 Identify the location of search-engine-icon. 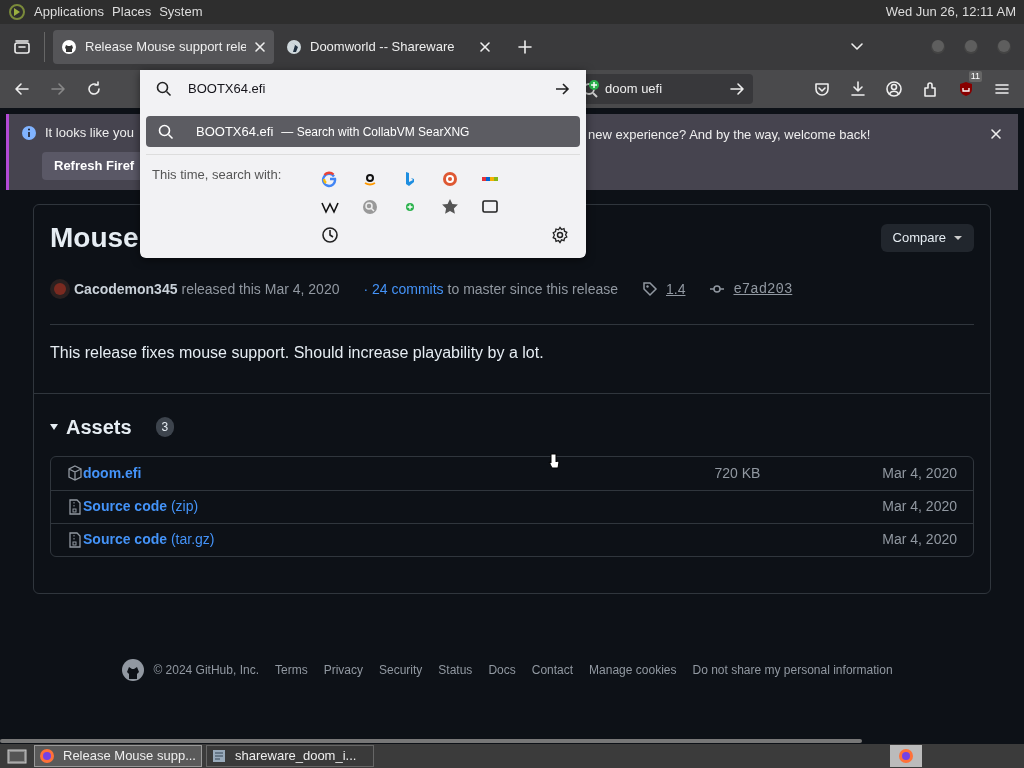
(370, 207).